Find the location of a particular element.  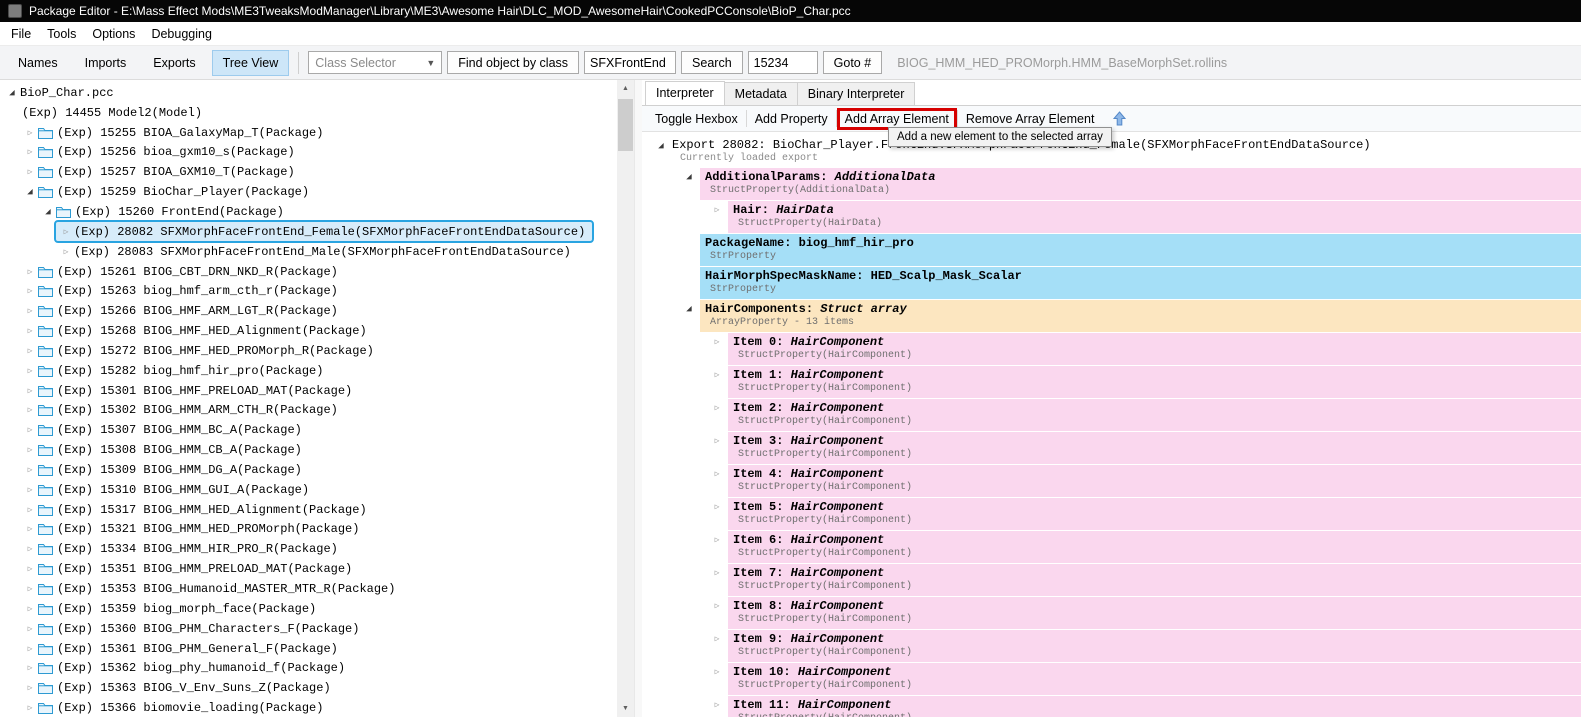

tree-item-core: ▷ (Exp) 15361 BIOG_PHM_General_F(Package) is located at coordinates (182, 648).